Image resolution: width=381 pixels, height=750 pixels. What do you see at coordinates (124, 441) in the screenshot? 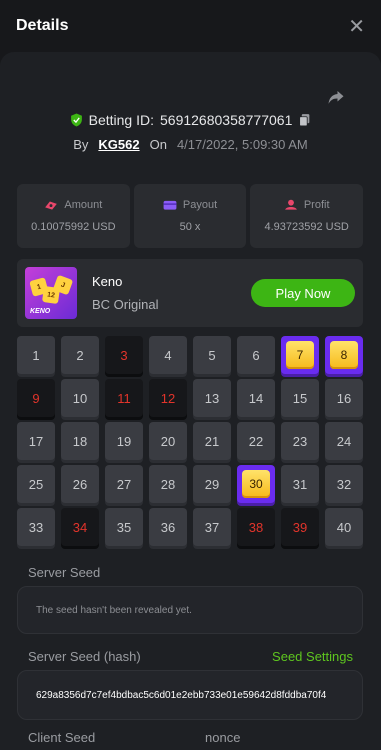
I see `keno-cell-19: 19` at bounding box center [124, 441].